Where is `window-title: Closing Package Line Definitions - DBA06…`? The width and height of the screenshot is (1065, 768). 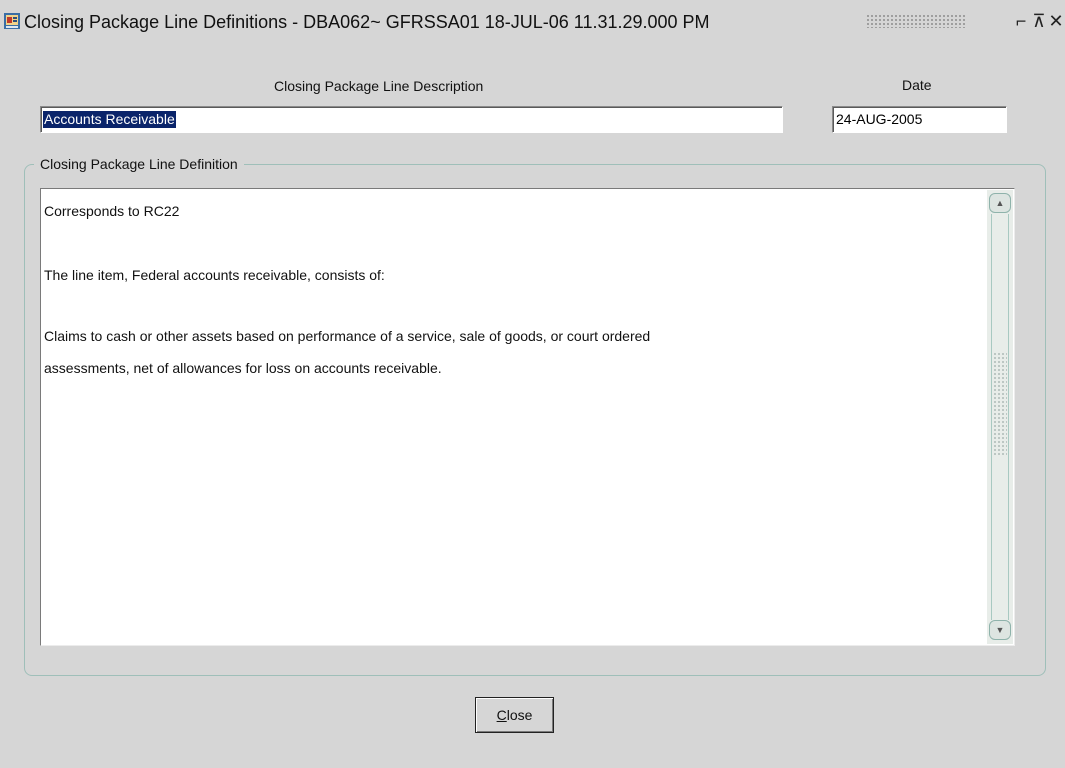 window-title: Closing Package Line Definitions - DBA06… is located at coordinates (367, 22).